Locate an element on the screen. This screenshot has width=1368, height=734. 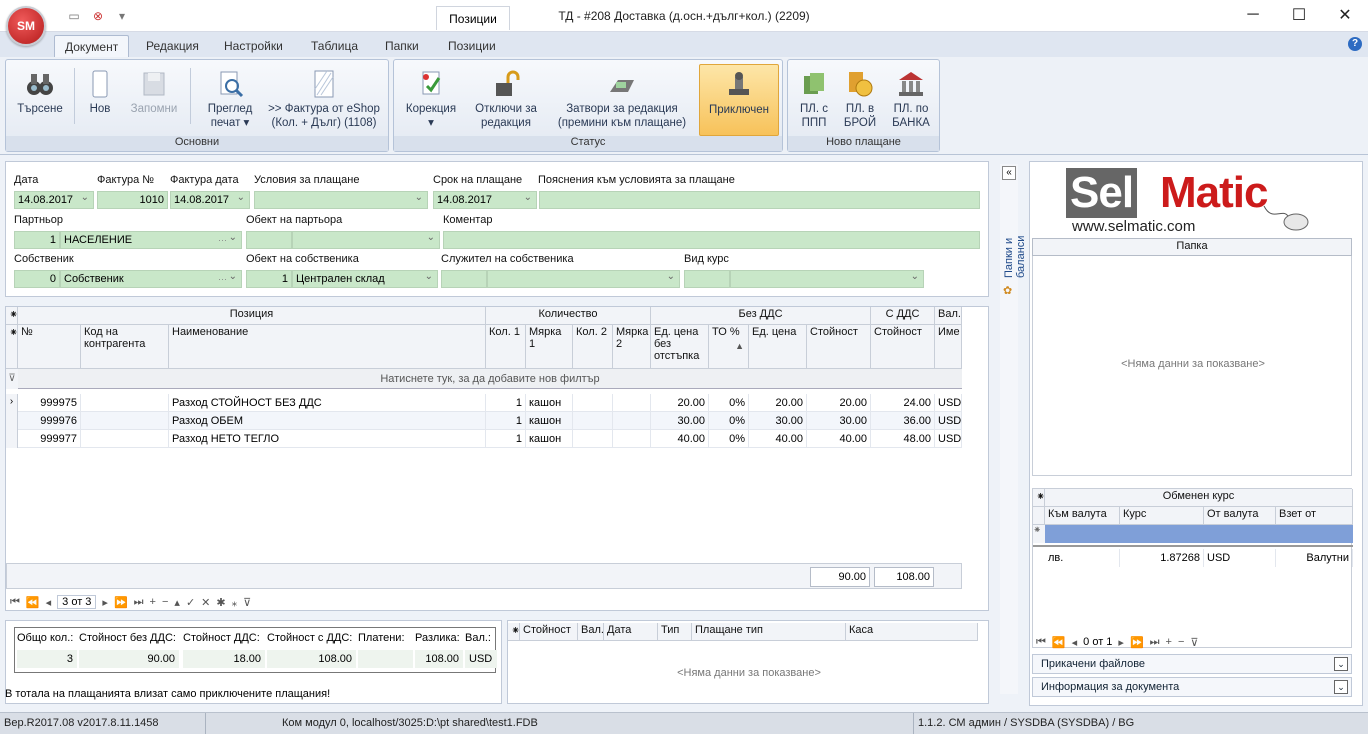
payments-col: Вал. is located at coordinates (591, 632).